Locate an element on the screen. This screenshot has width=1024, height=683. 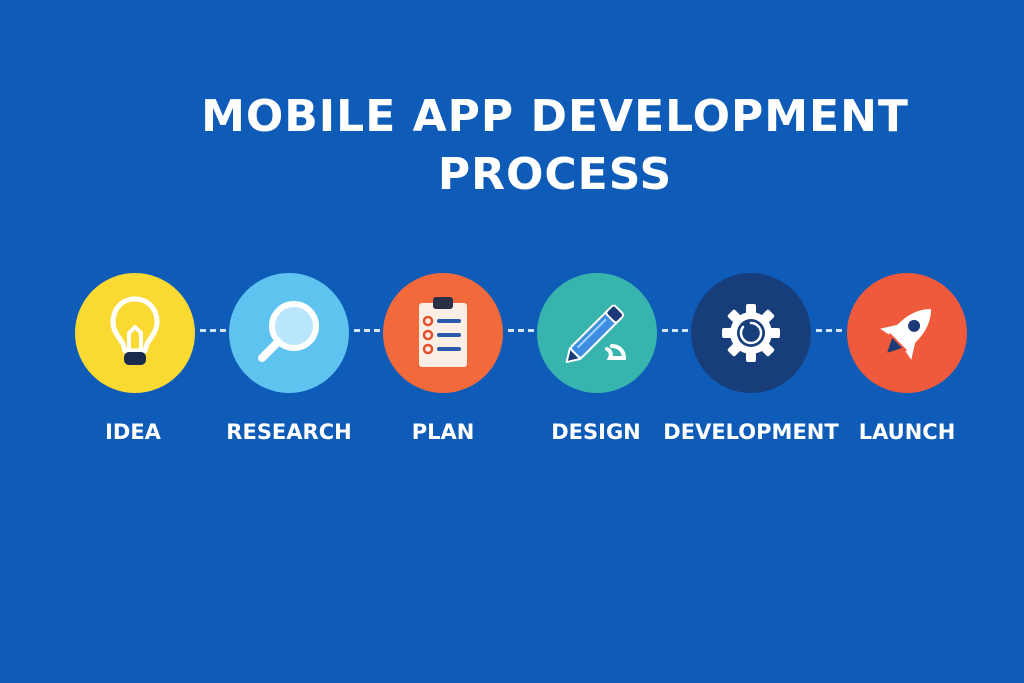
magnifier-icon is located at coordinates (288, 331).